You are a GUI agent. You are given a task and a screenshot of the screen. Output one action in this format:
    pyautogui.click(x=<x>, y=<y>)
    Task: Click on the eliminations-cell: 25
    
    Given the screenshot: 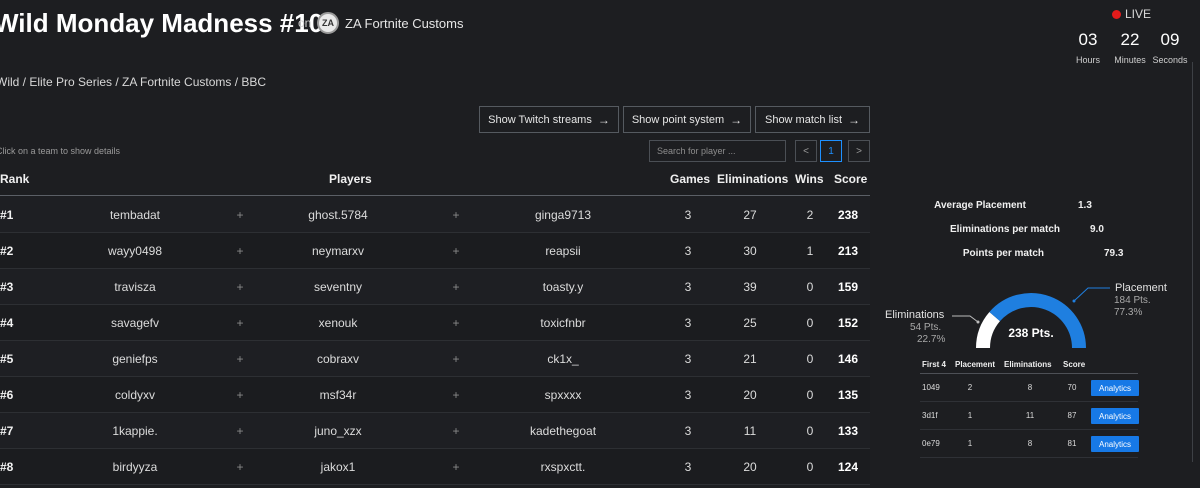 What is the action you would take?
    pyautogui.click(x=750, y=322)
    